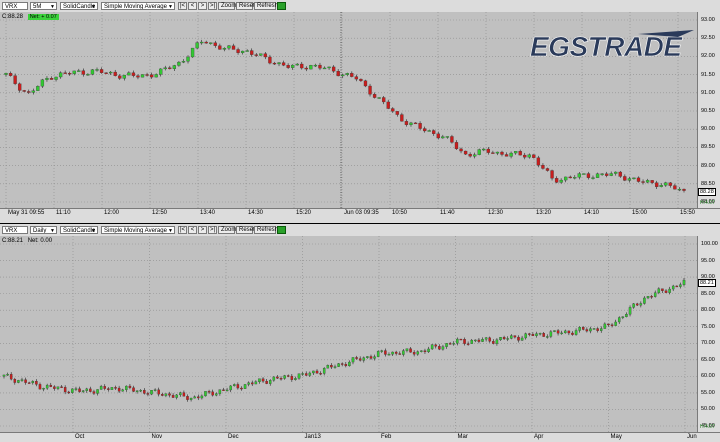  I want to click on x-tick-label: 15:00, so click(640, 213).